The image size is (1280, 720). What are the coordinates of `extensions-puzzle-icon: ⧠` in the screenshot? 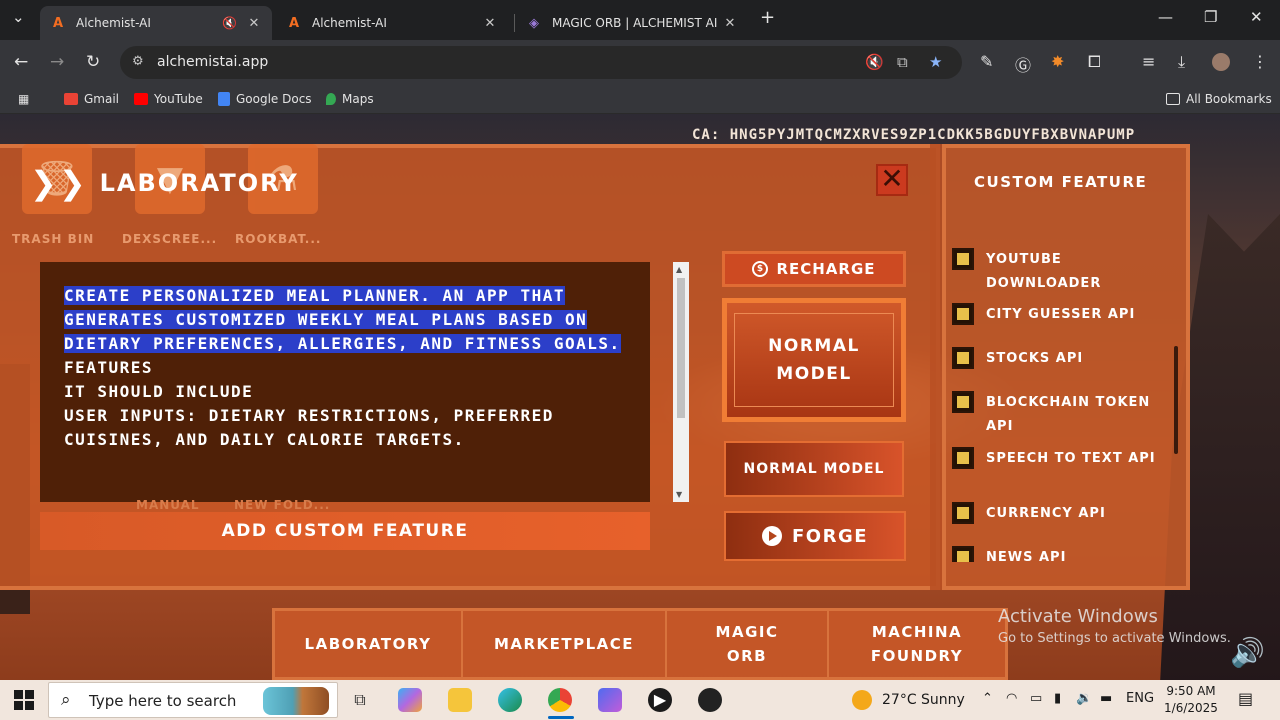 It's located at (1094, 62).